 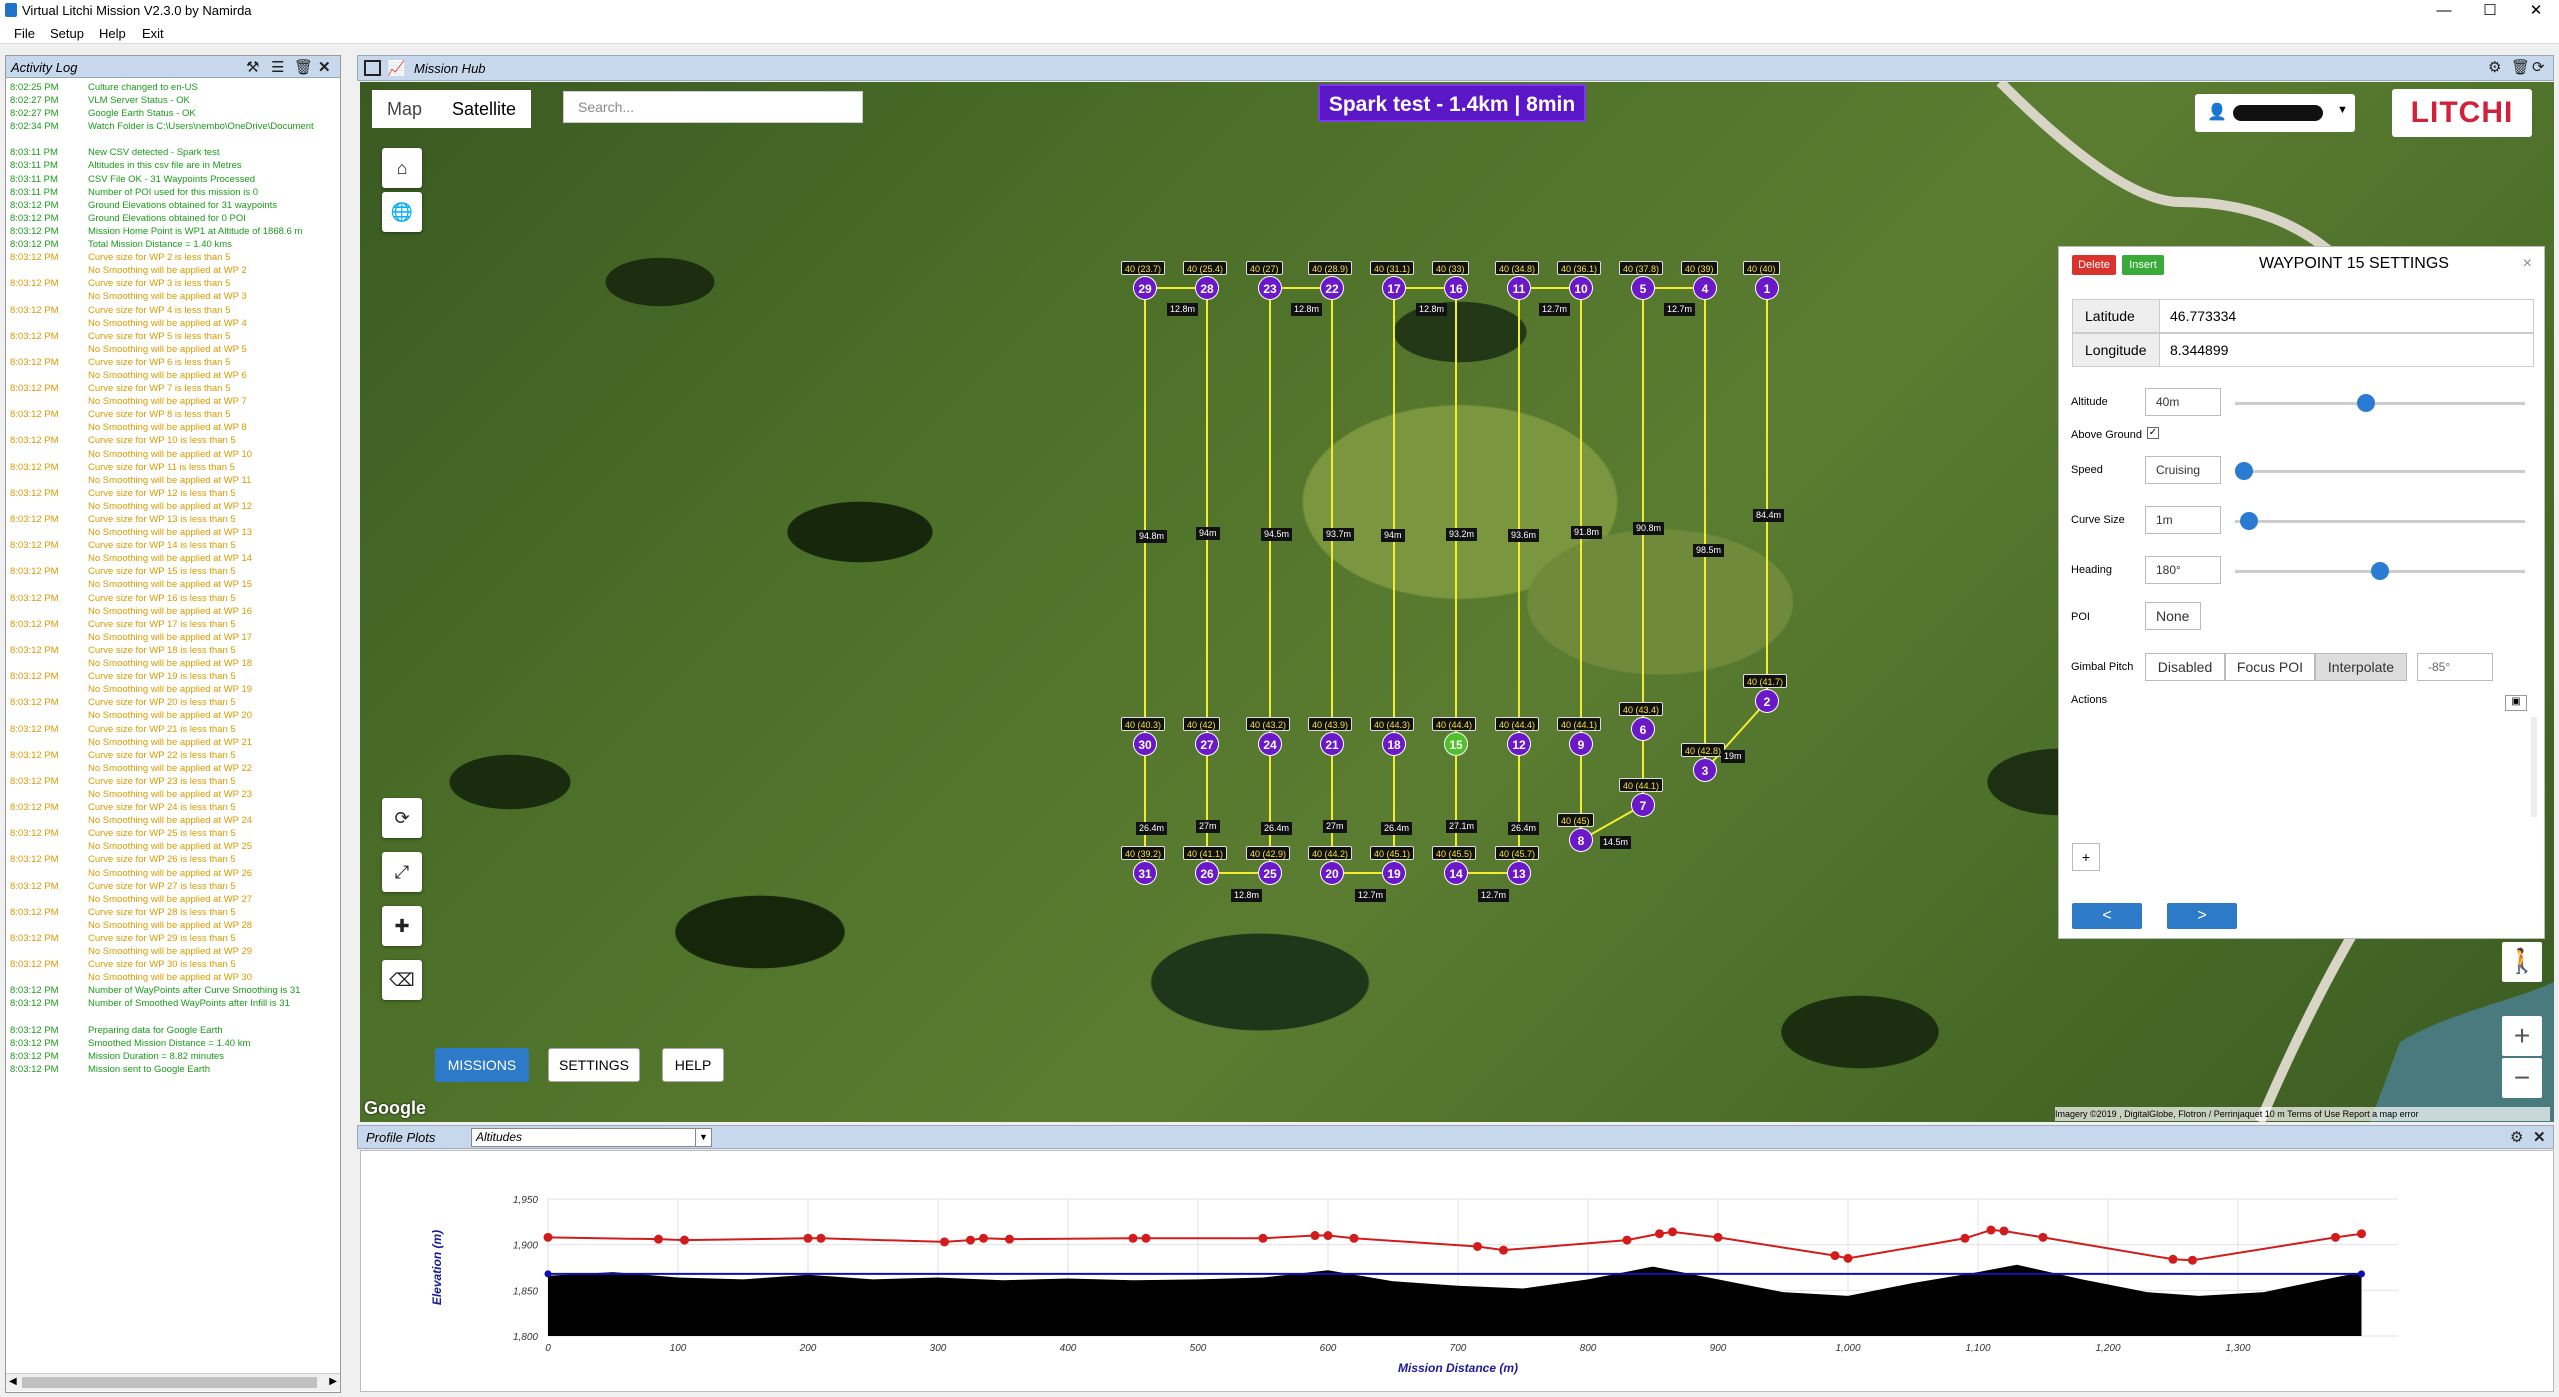 I want to click on waypoint-marker: 27, so click(x=1207, y=744).